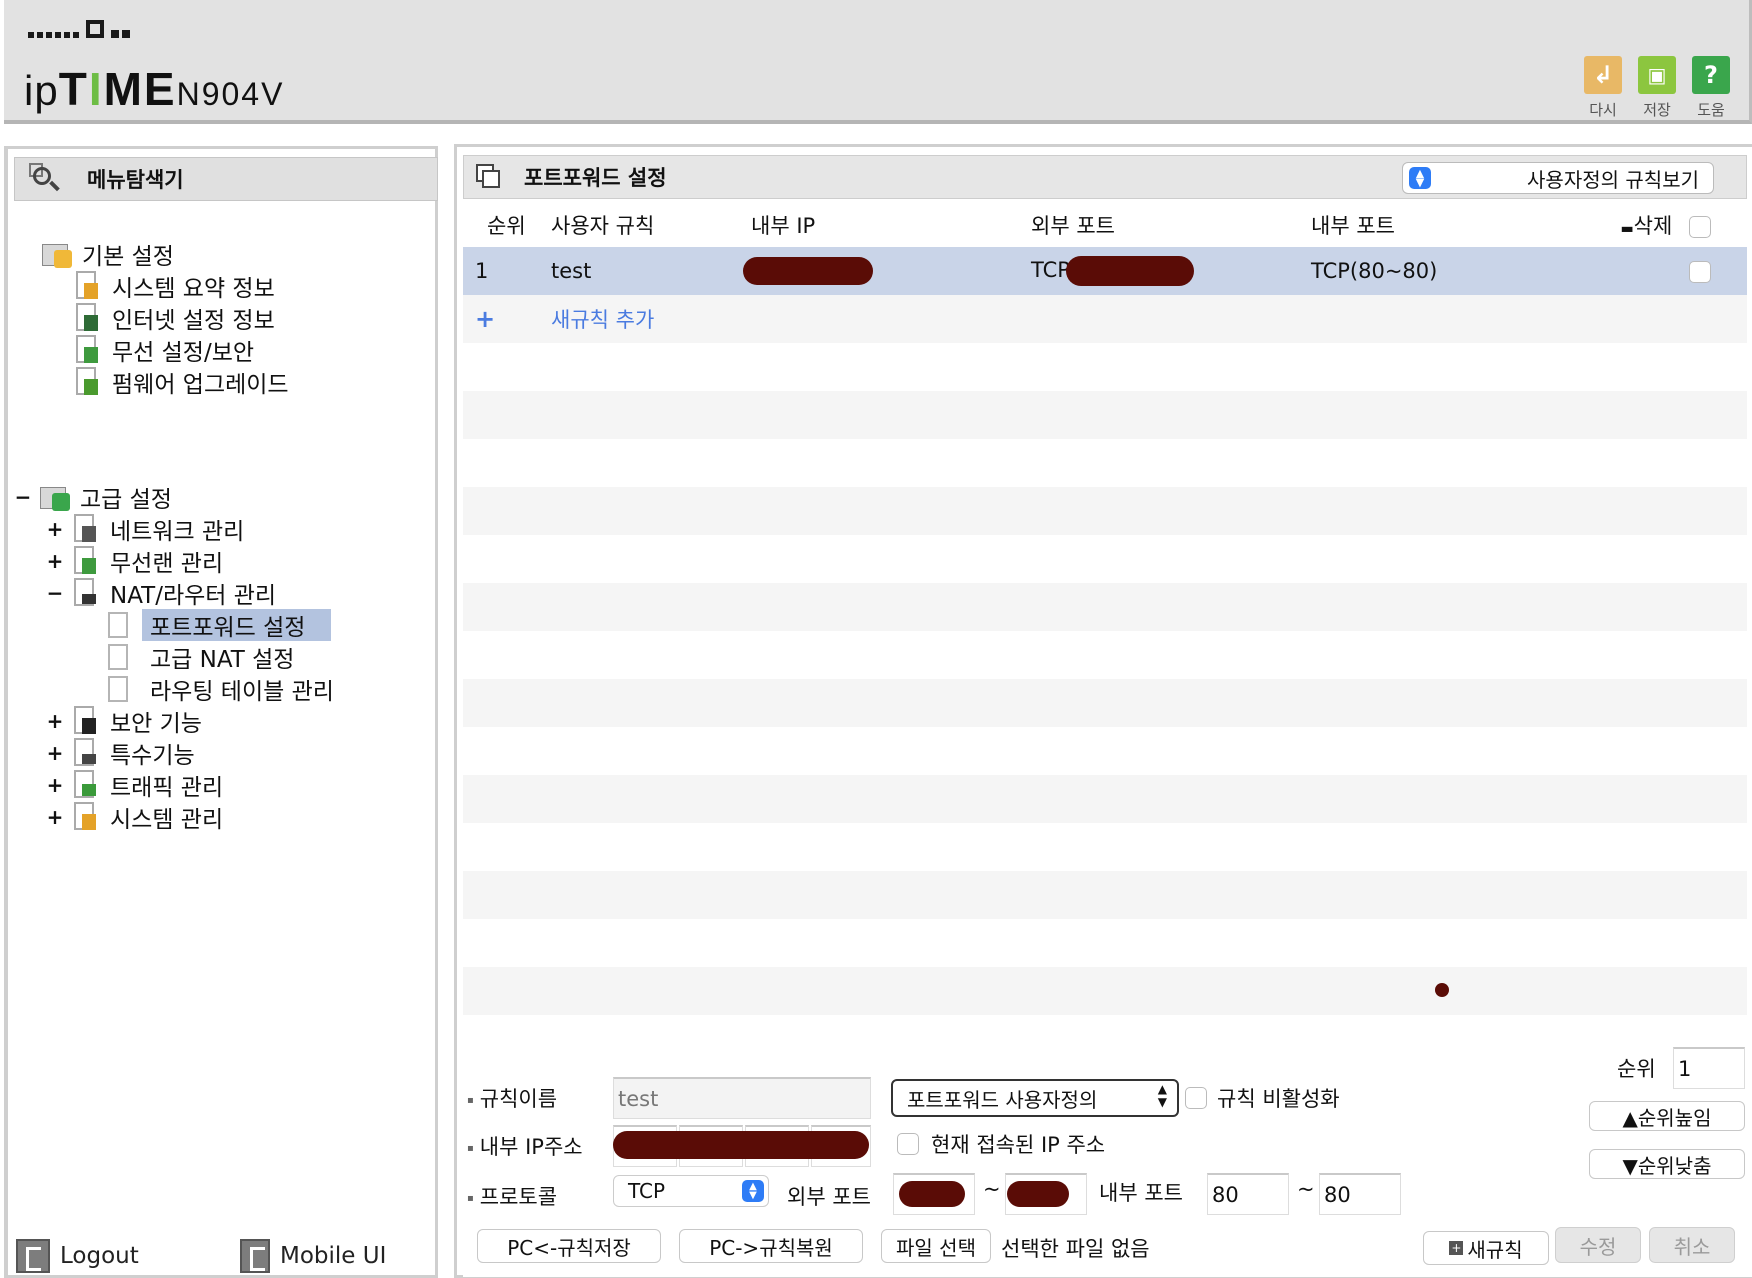 The image size is (1752, 1278). Describe the element at coordinates (1692, 1245) in the screenshot. I see `cancel-button: 취소` at that location.